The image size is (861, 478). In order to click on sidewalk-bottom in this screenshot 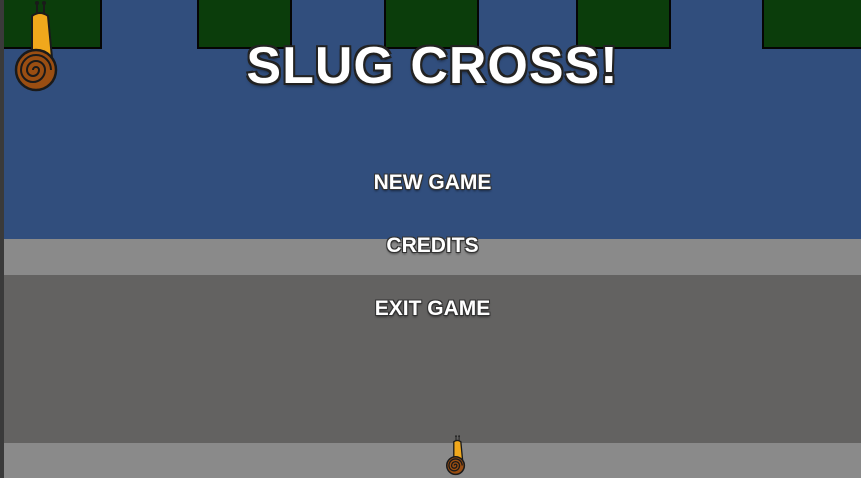, I will do `click(432, 460)`.